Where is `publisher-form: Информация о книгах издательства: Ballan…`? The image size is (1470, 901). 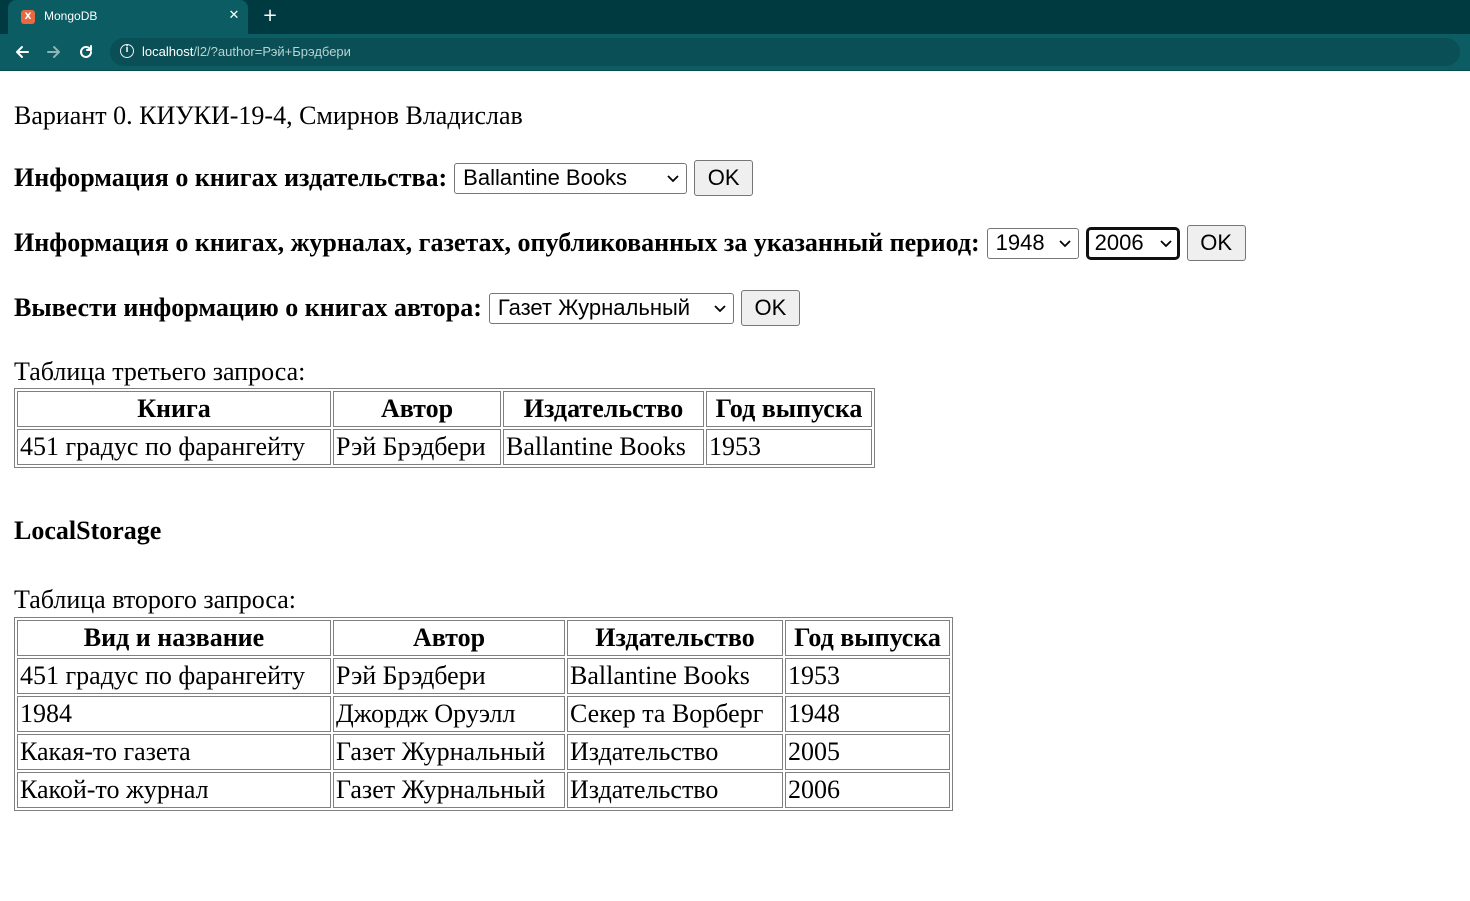 publisher-form: Информация о книгах издательства: Ballan… is located at coordinates (384, 178).